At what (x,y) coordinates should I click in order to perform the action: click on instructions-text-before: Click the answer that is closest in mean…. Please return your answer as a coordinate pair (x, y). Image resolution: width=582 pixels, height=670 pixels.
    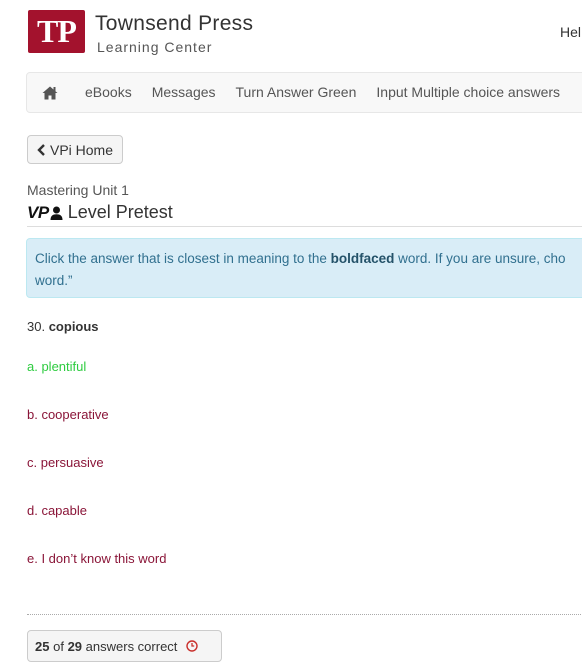
    Looking at the image, I should click on (183, 258).